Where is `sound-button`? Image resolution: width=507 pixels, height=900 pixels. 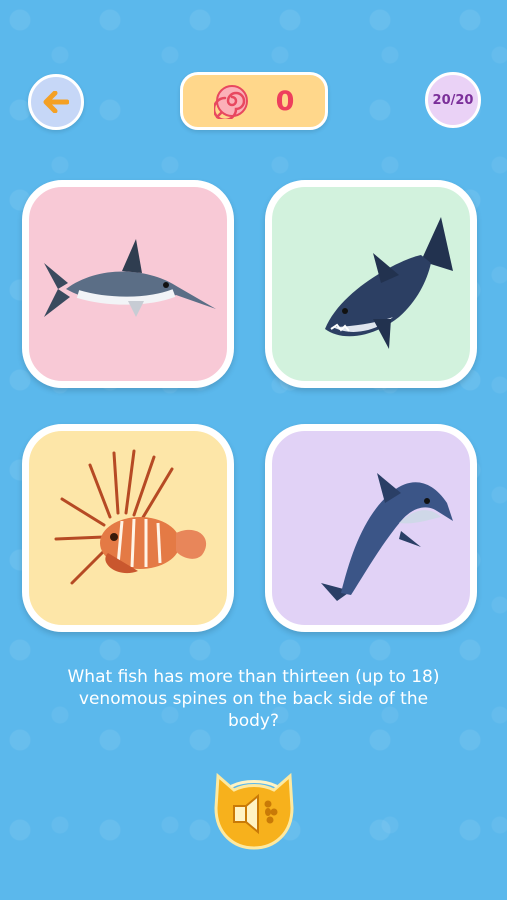
sound-button is located at coordinates (254, 810).